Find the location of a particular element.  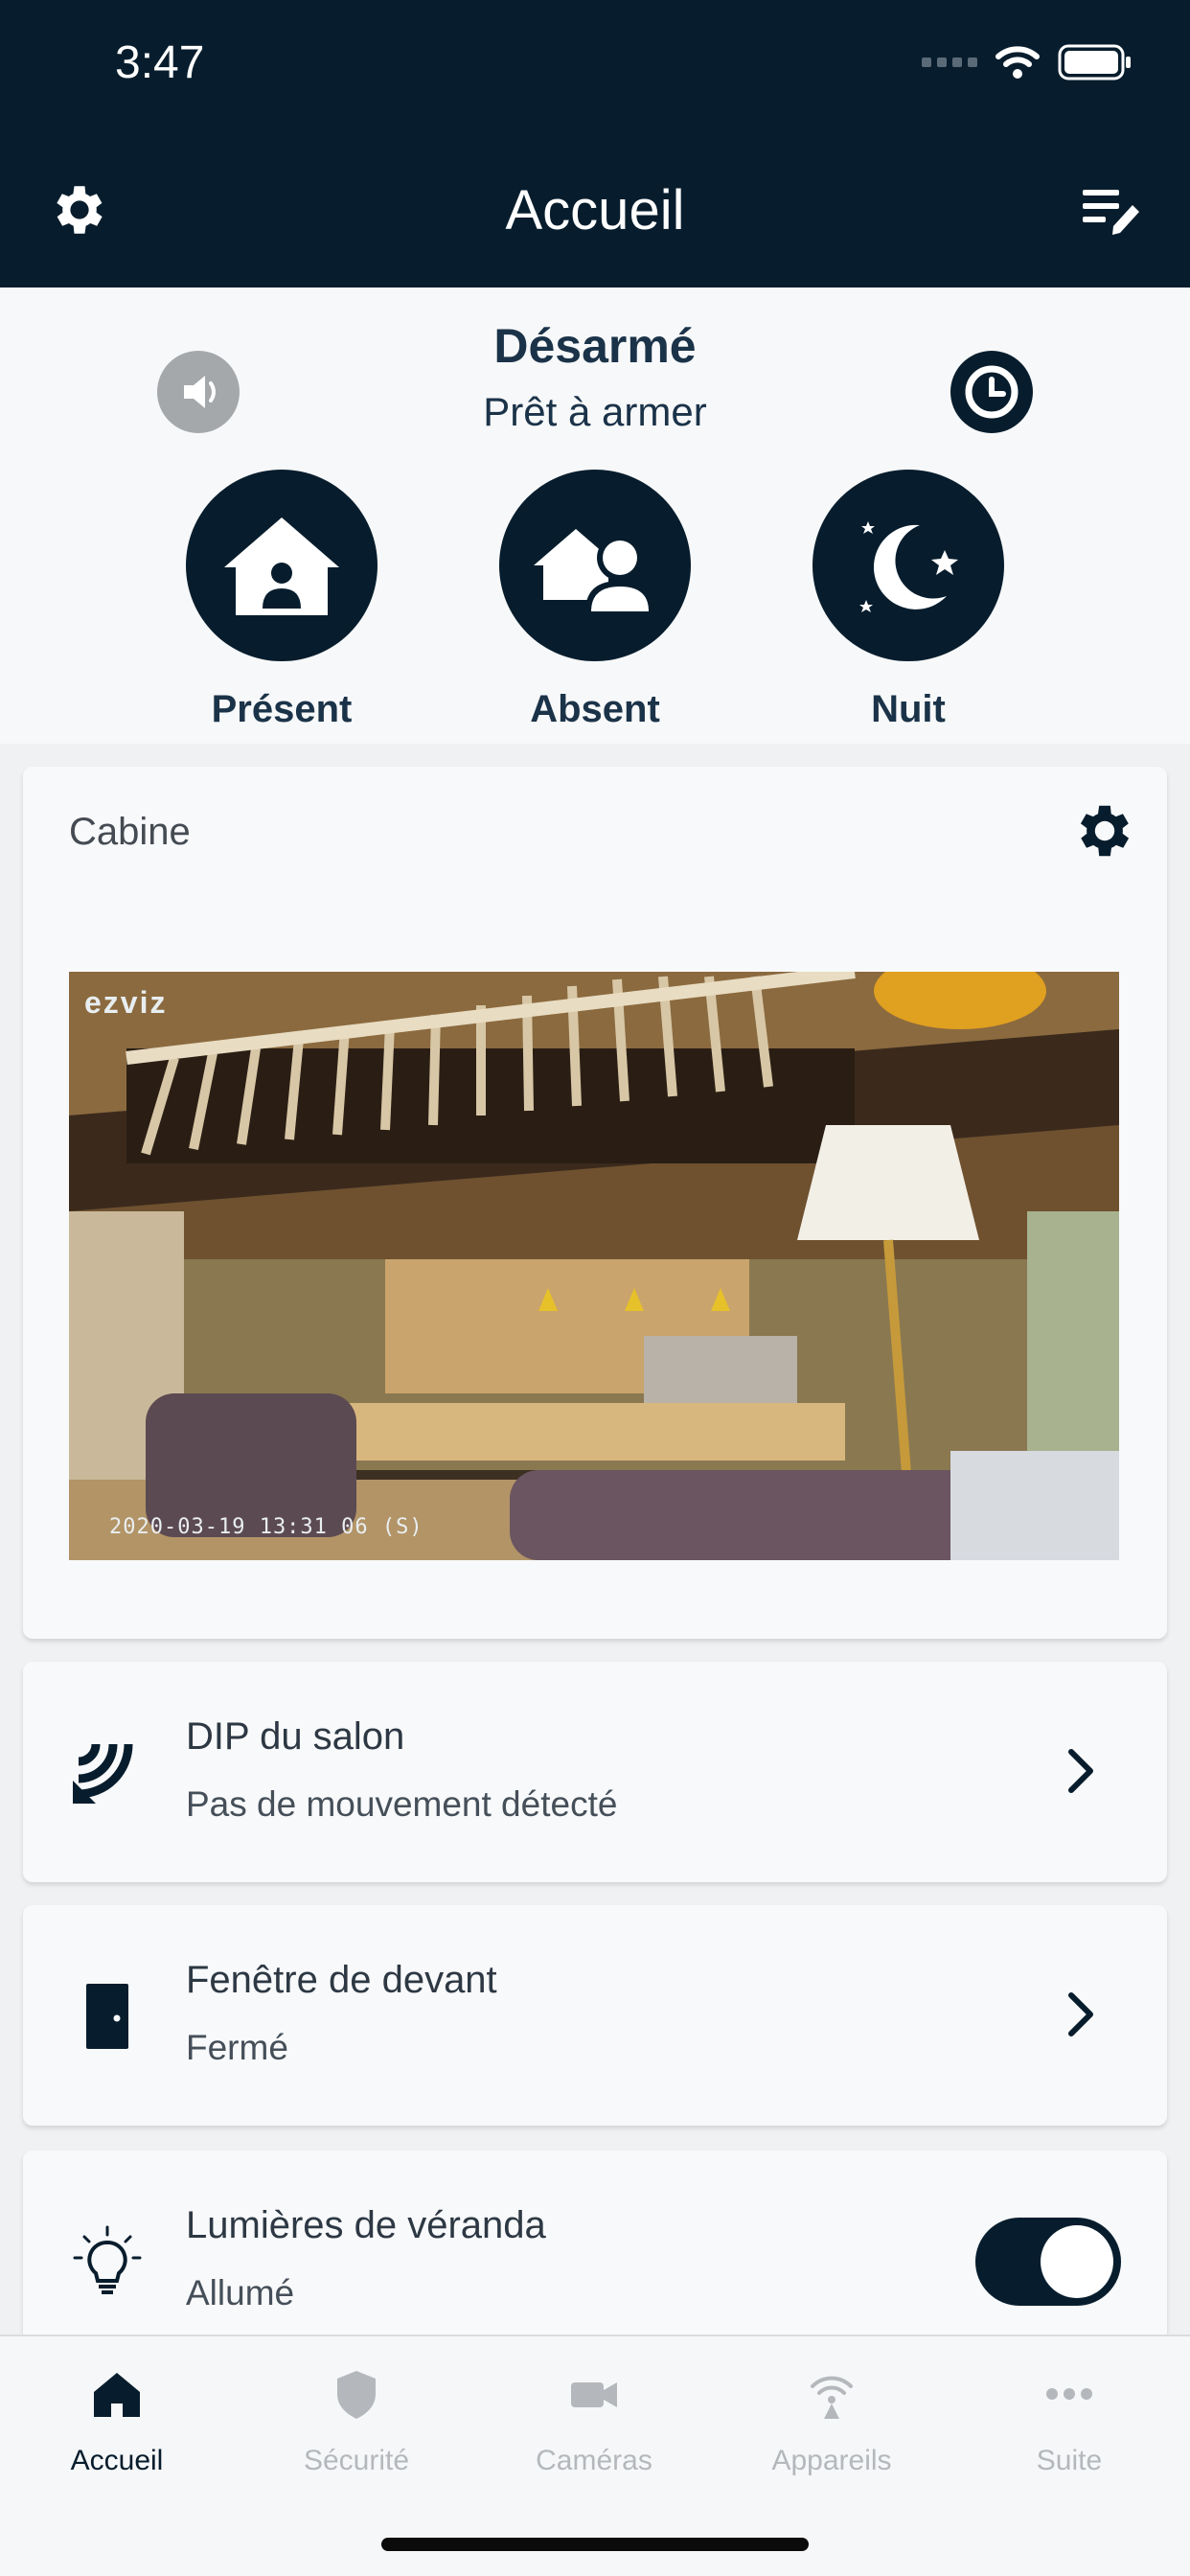

tab-cameras: Caméras is located at coordinates (594, 2421).